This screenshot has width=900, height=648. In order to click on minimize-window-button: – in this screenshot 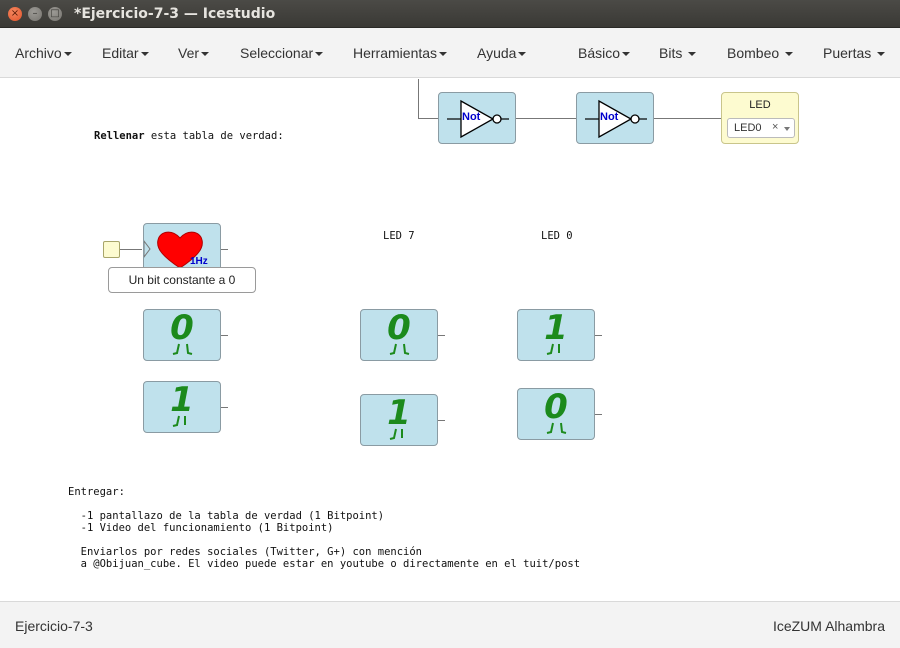, I will do `click(35, 14)`.